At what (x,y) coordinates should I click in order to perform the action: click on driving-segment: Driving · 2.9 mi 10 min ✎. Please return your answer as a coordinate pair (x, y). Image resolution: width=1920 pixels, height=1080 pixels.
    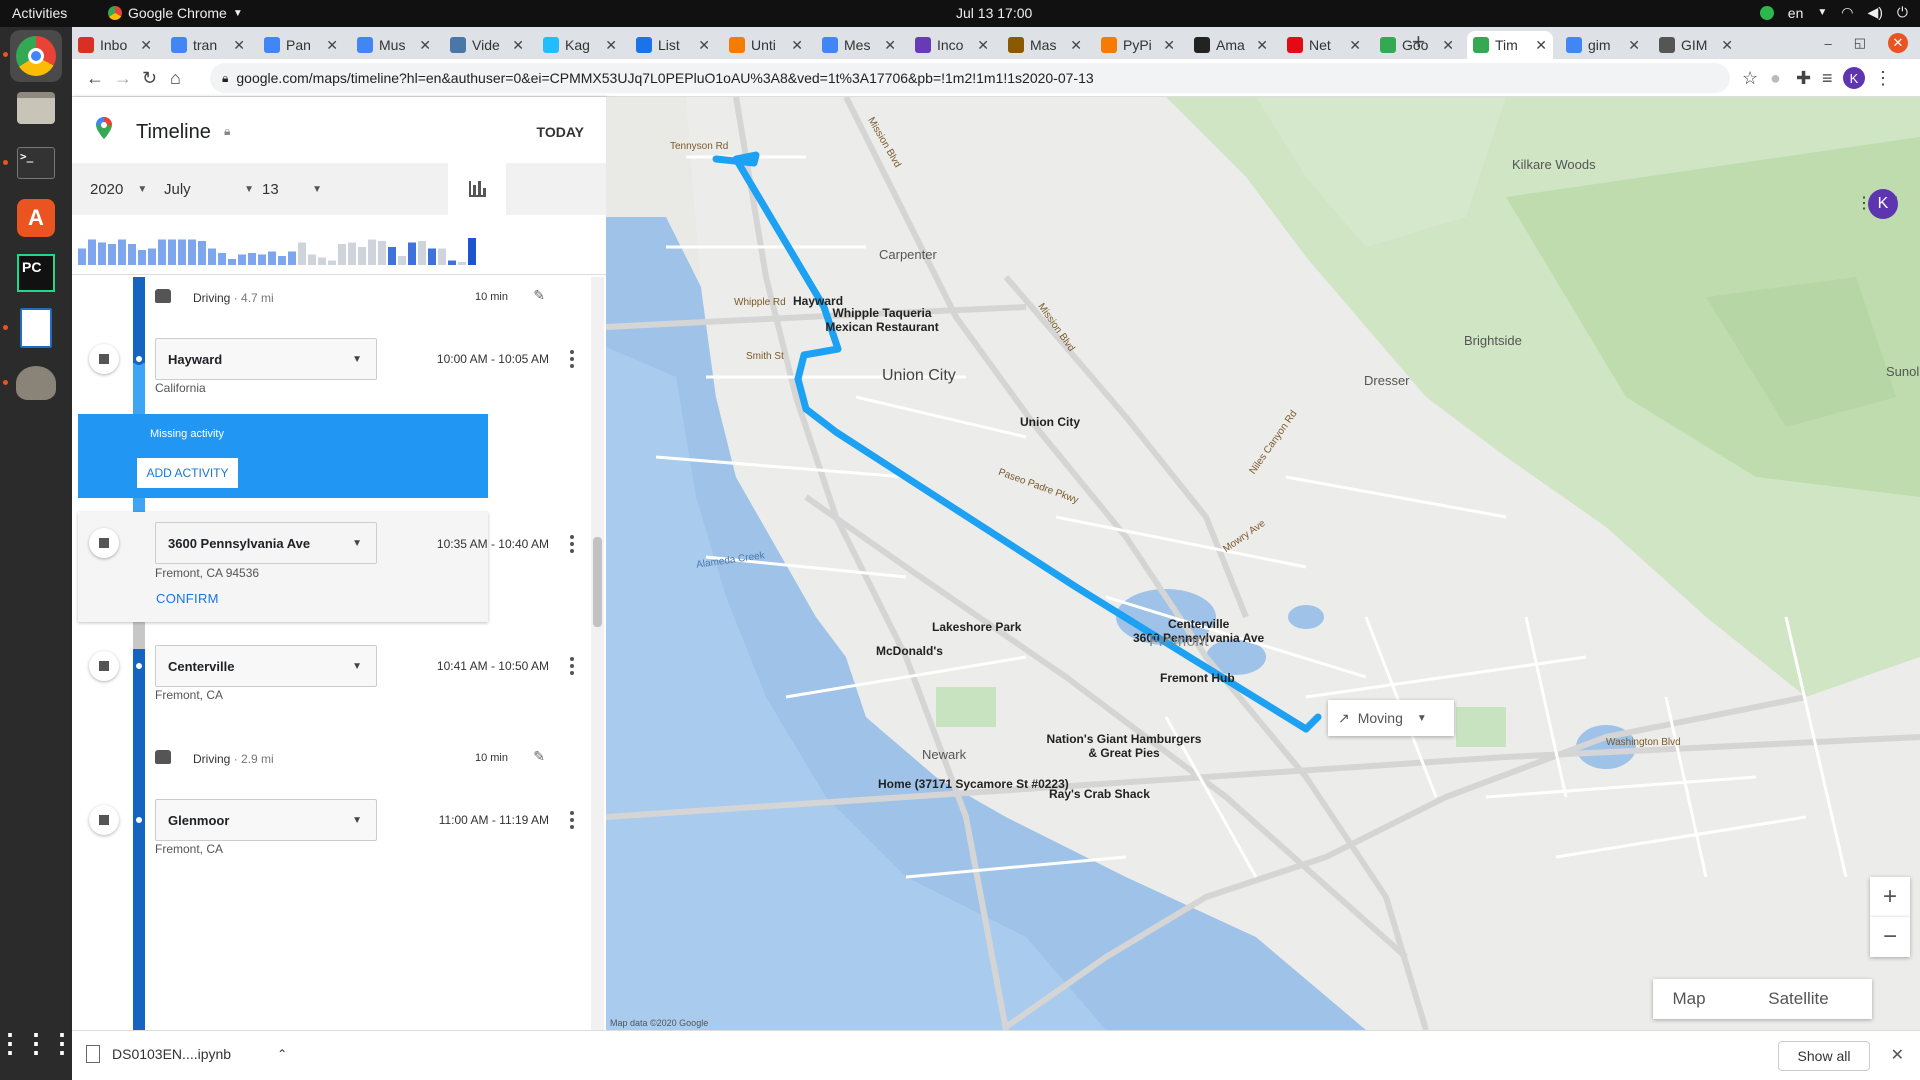
    Looking at the image, I should click on (355, 760).